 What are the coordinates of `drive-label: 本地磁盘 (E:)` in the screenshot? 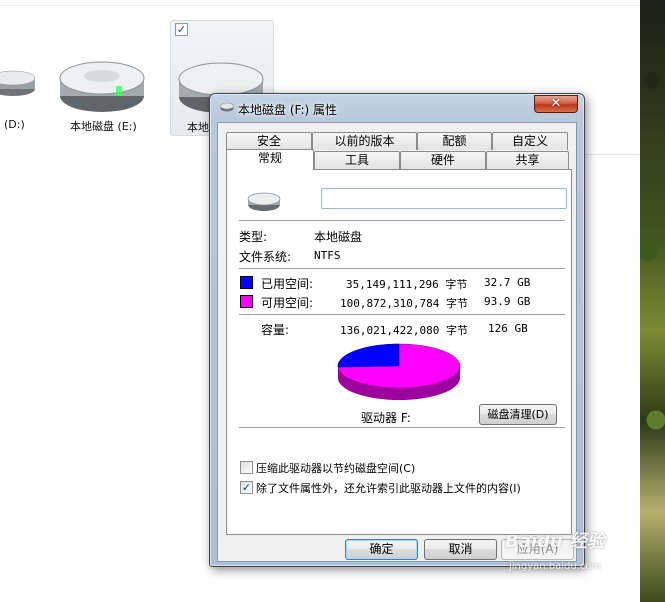 It's located at (103, 126).